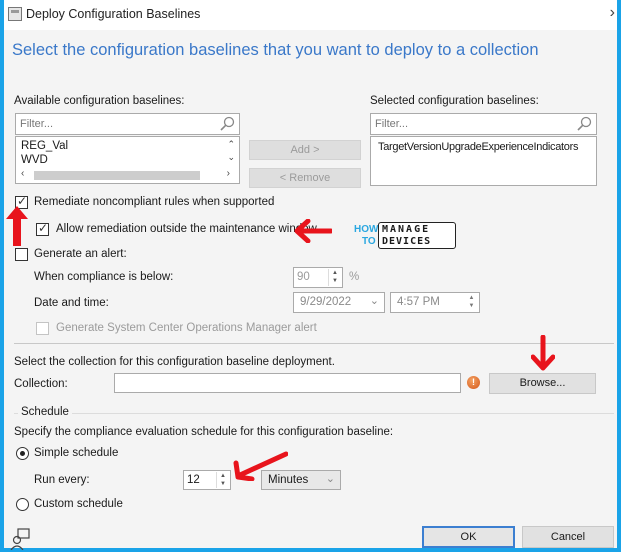 This screenshot has height=552, width=621. What do you see at coordinates (21, 254) in the screenshot?
I see `generate-alert-checkbox` at bounding box center [21, 254].